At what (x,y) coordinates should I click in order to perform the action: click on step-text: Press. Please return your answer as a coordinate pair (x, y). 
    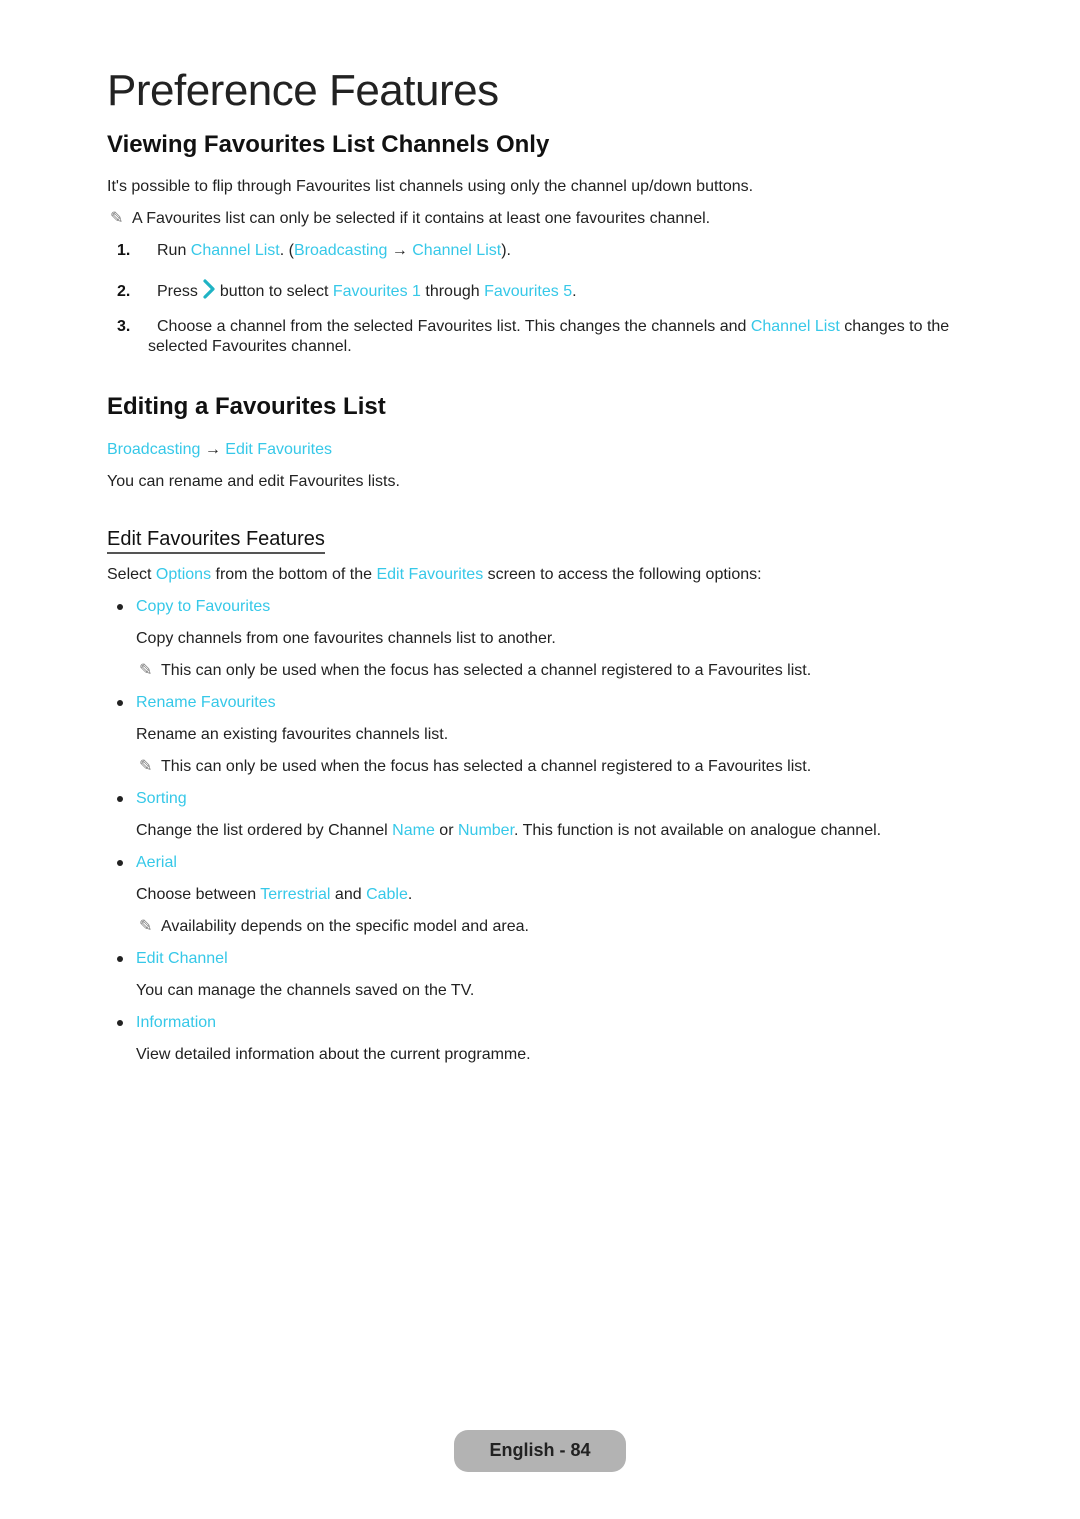
    Looking at the image, I should click on (177, 291).